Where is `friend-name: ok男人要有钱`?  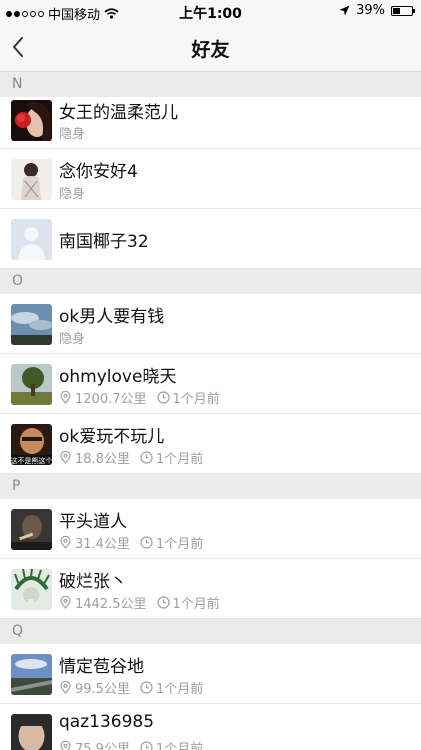 friend-name: ok男人要有钱 is located at coordinates (112, 317).